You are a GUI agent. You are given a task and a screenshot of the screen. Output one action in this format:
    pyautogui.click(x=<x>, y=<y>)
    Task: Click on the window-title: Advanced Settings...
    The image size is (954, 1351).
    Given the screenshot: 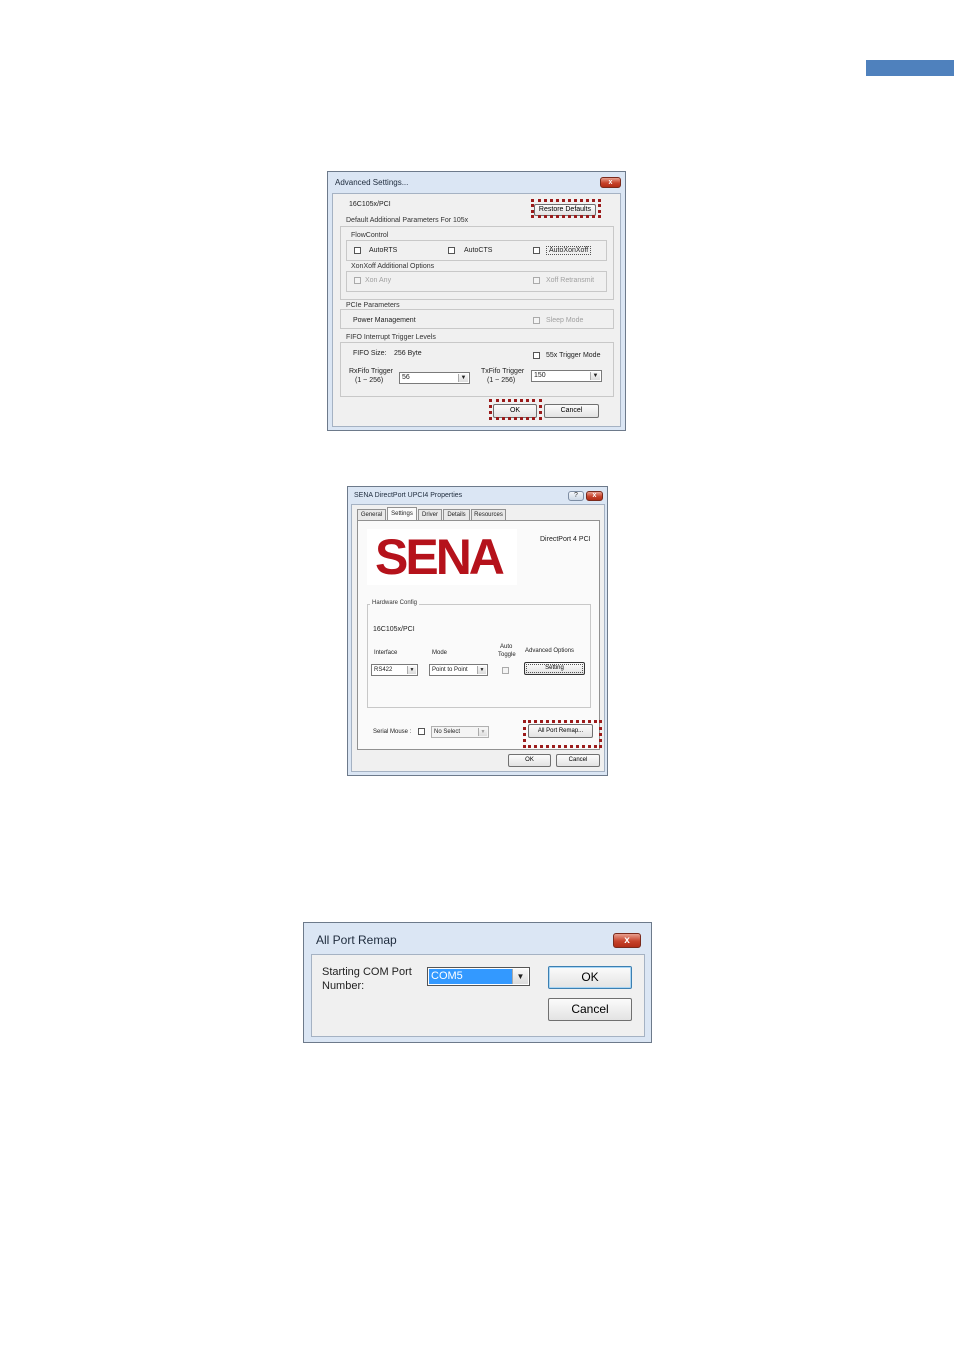 What is the action you would take?
    pyautogui.click(x=372, y=182)
    